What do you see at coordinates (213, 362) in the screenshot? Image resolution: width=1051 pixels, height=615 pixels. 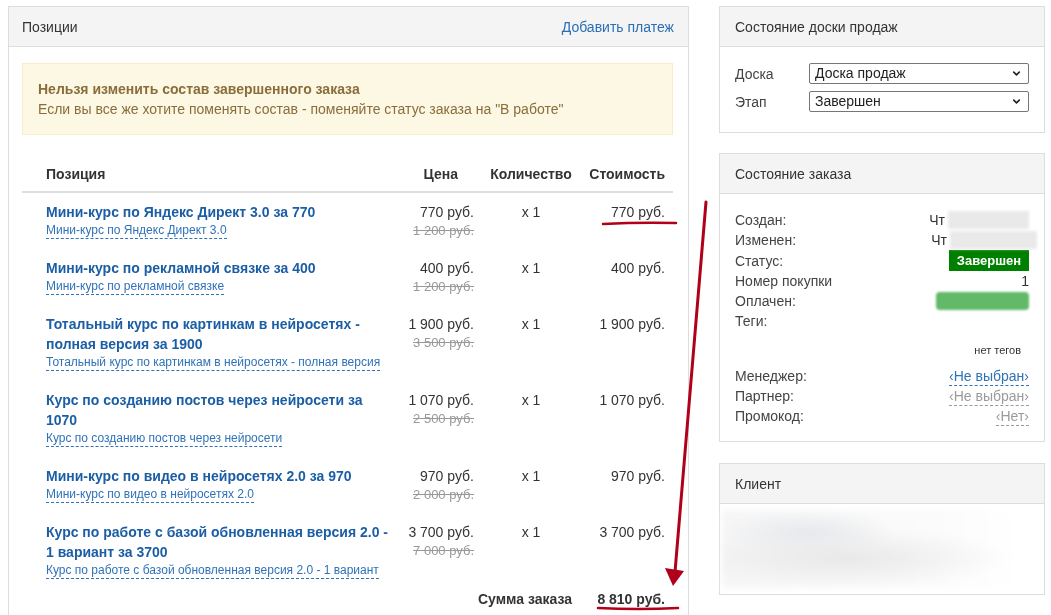 I see `product-link: Тотальный курс по картинкам в нейросетях - полная версия` at bounding box center [213, 362].